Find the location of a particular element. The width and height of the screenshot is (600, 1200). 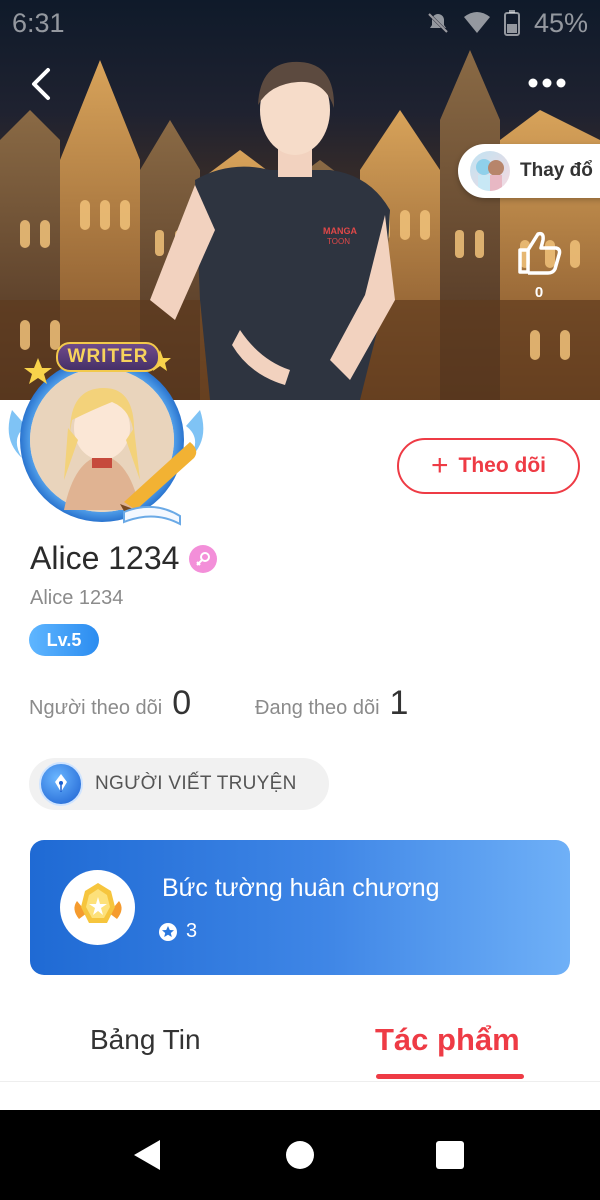

medal-wall-card: Bức tường huân chương 3 is located at coordinates (300, 907).